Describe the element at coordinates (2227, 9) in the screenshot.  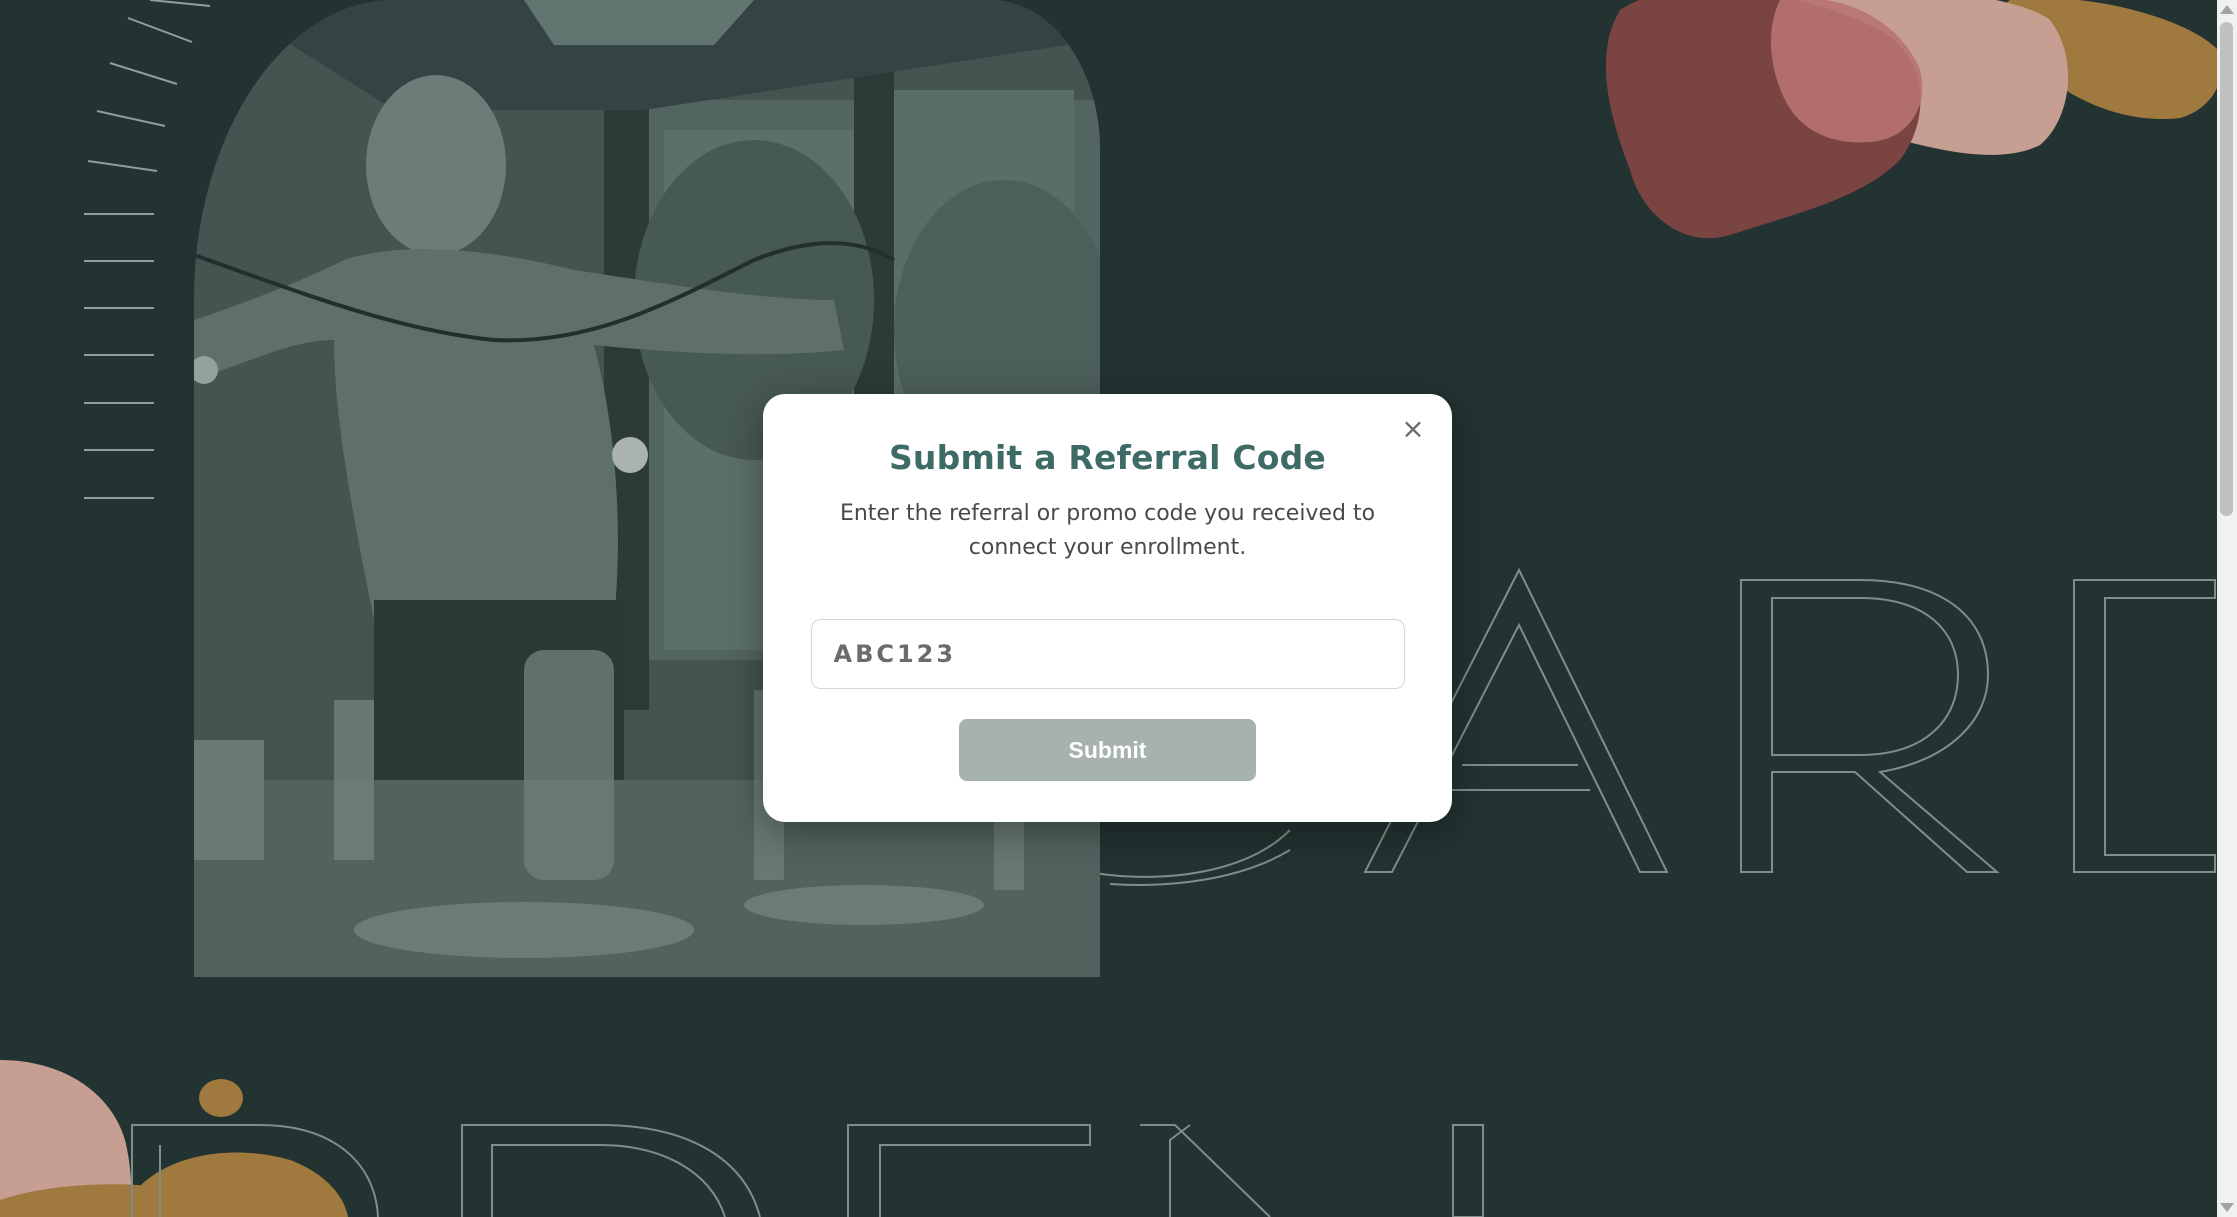
I see `scroll-up-arrow-icon` at that location.